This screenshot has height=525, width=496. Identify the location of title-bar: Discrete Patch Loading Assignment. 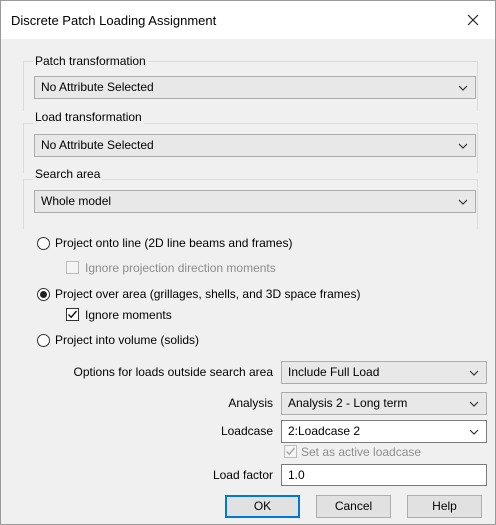
(248, 20).